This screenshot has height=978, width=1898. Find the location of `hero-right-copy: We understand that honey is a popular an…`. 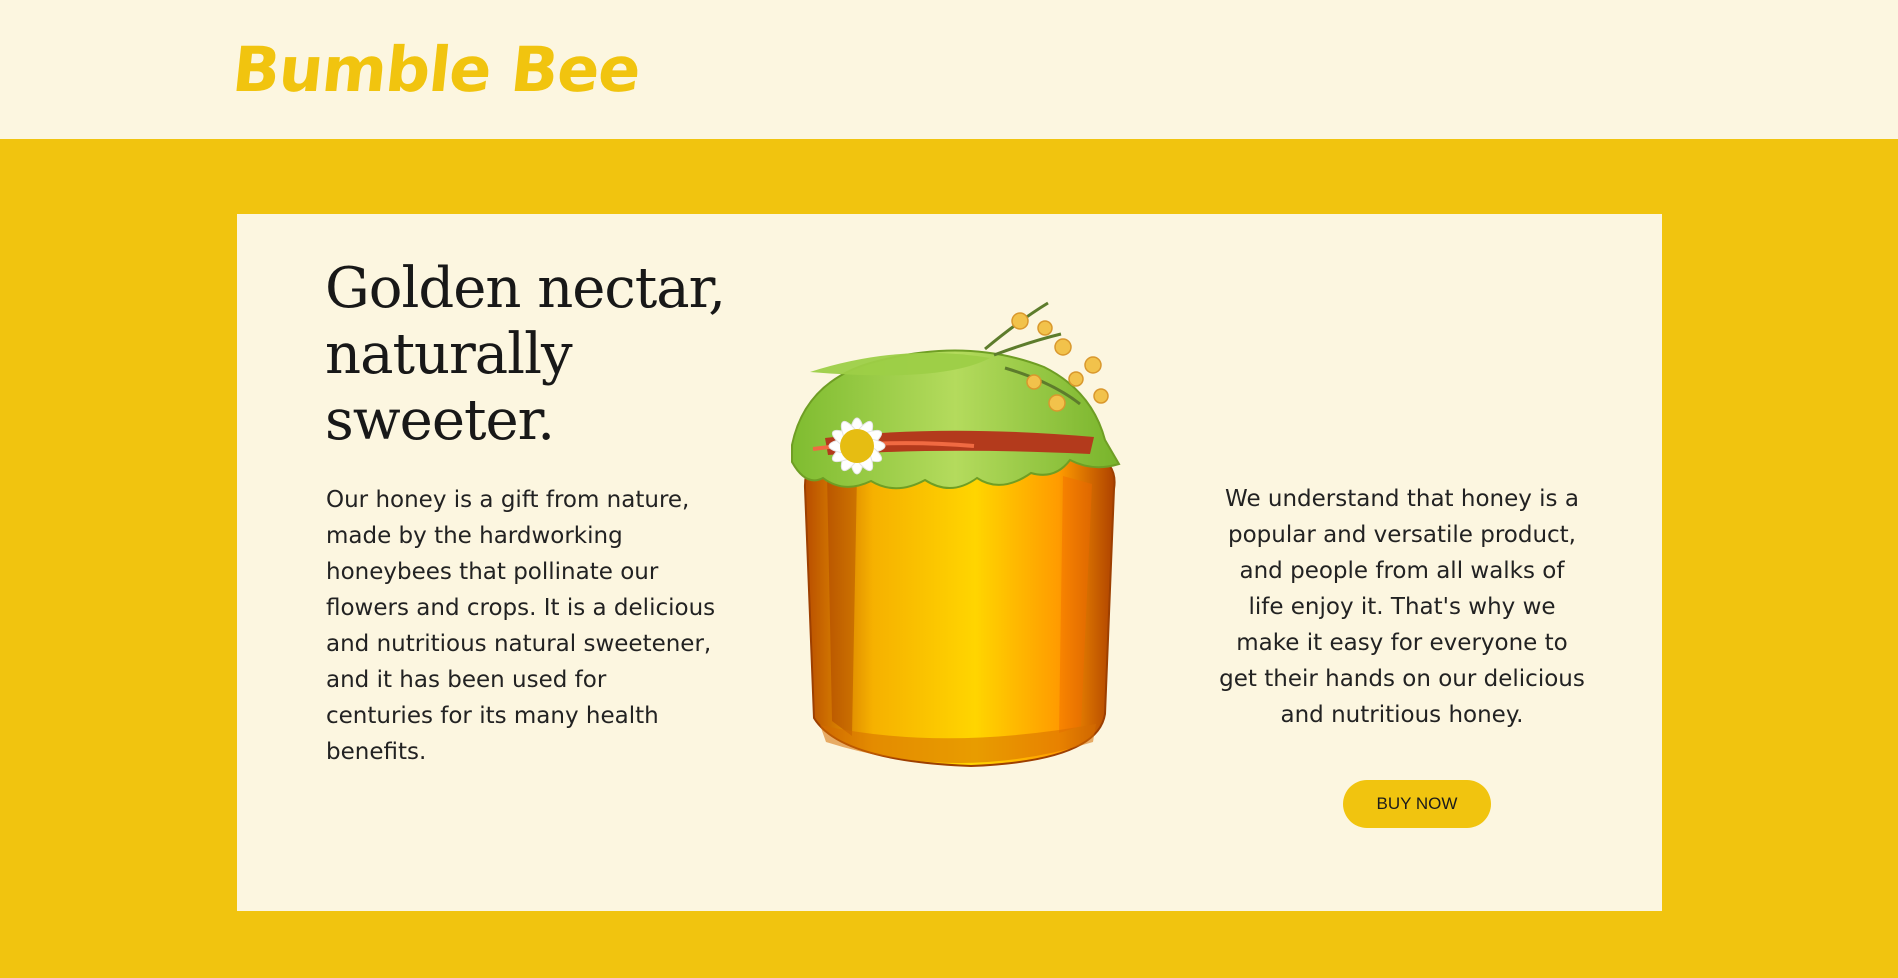

hero-right-copy: We understand that honey is a popular an… is located at coordinates (1402, 607).